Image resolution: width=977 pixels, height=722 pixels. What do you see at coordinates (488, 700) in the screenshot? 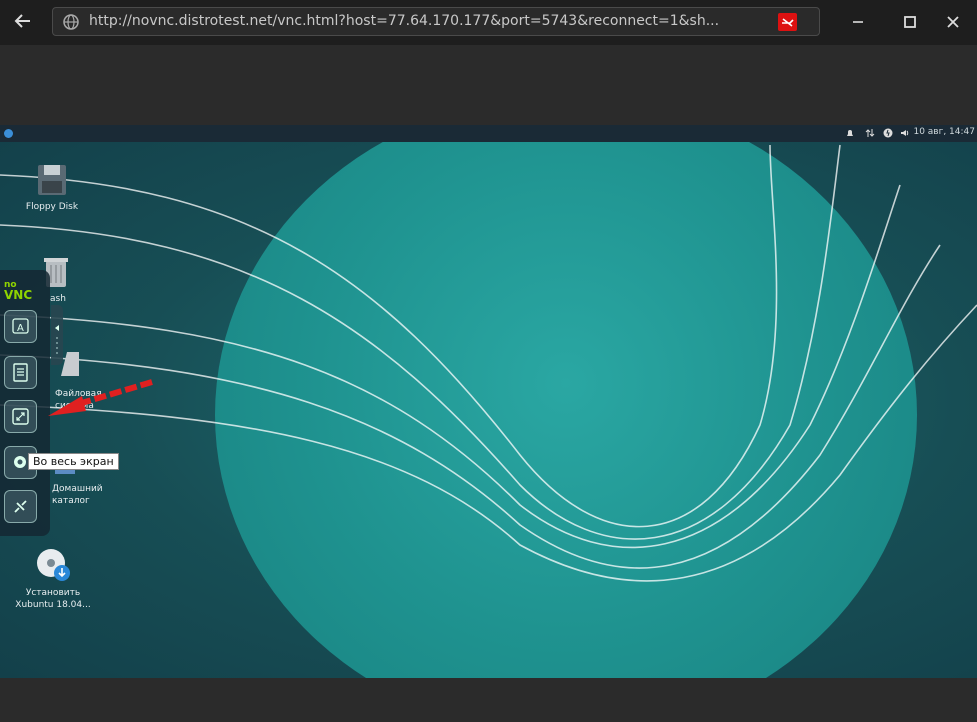
I see `viewer-padding-bottom` at bounding box center [488, 700].